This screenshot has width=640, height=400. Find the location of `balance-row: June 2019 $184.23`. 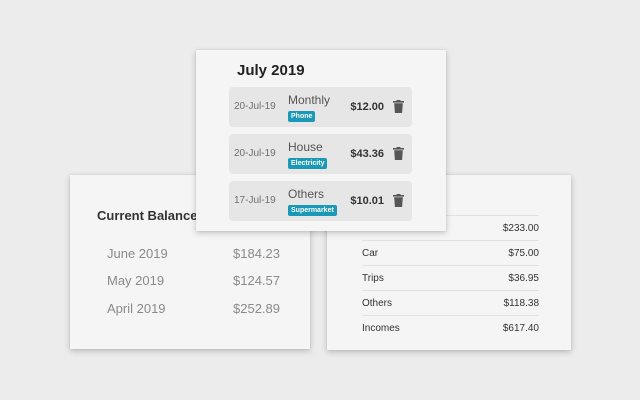

balance-row: June 2019 $184.23 is located at coordinates (193, 253).